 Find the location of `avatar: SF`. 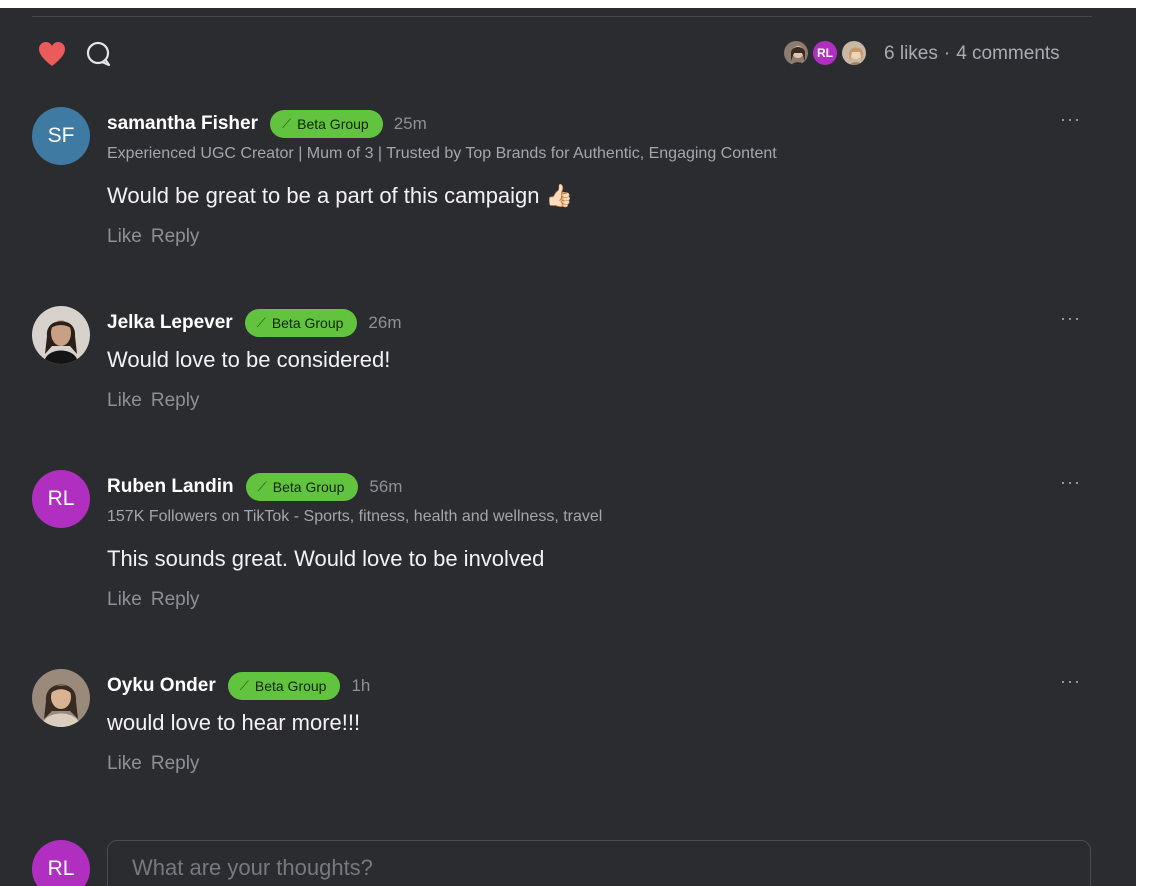

avatar: SF is located at coordinates (61, 136).